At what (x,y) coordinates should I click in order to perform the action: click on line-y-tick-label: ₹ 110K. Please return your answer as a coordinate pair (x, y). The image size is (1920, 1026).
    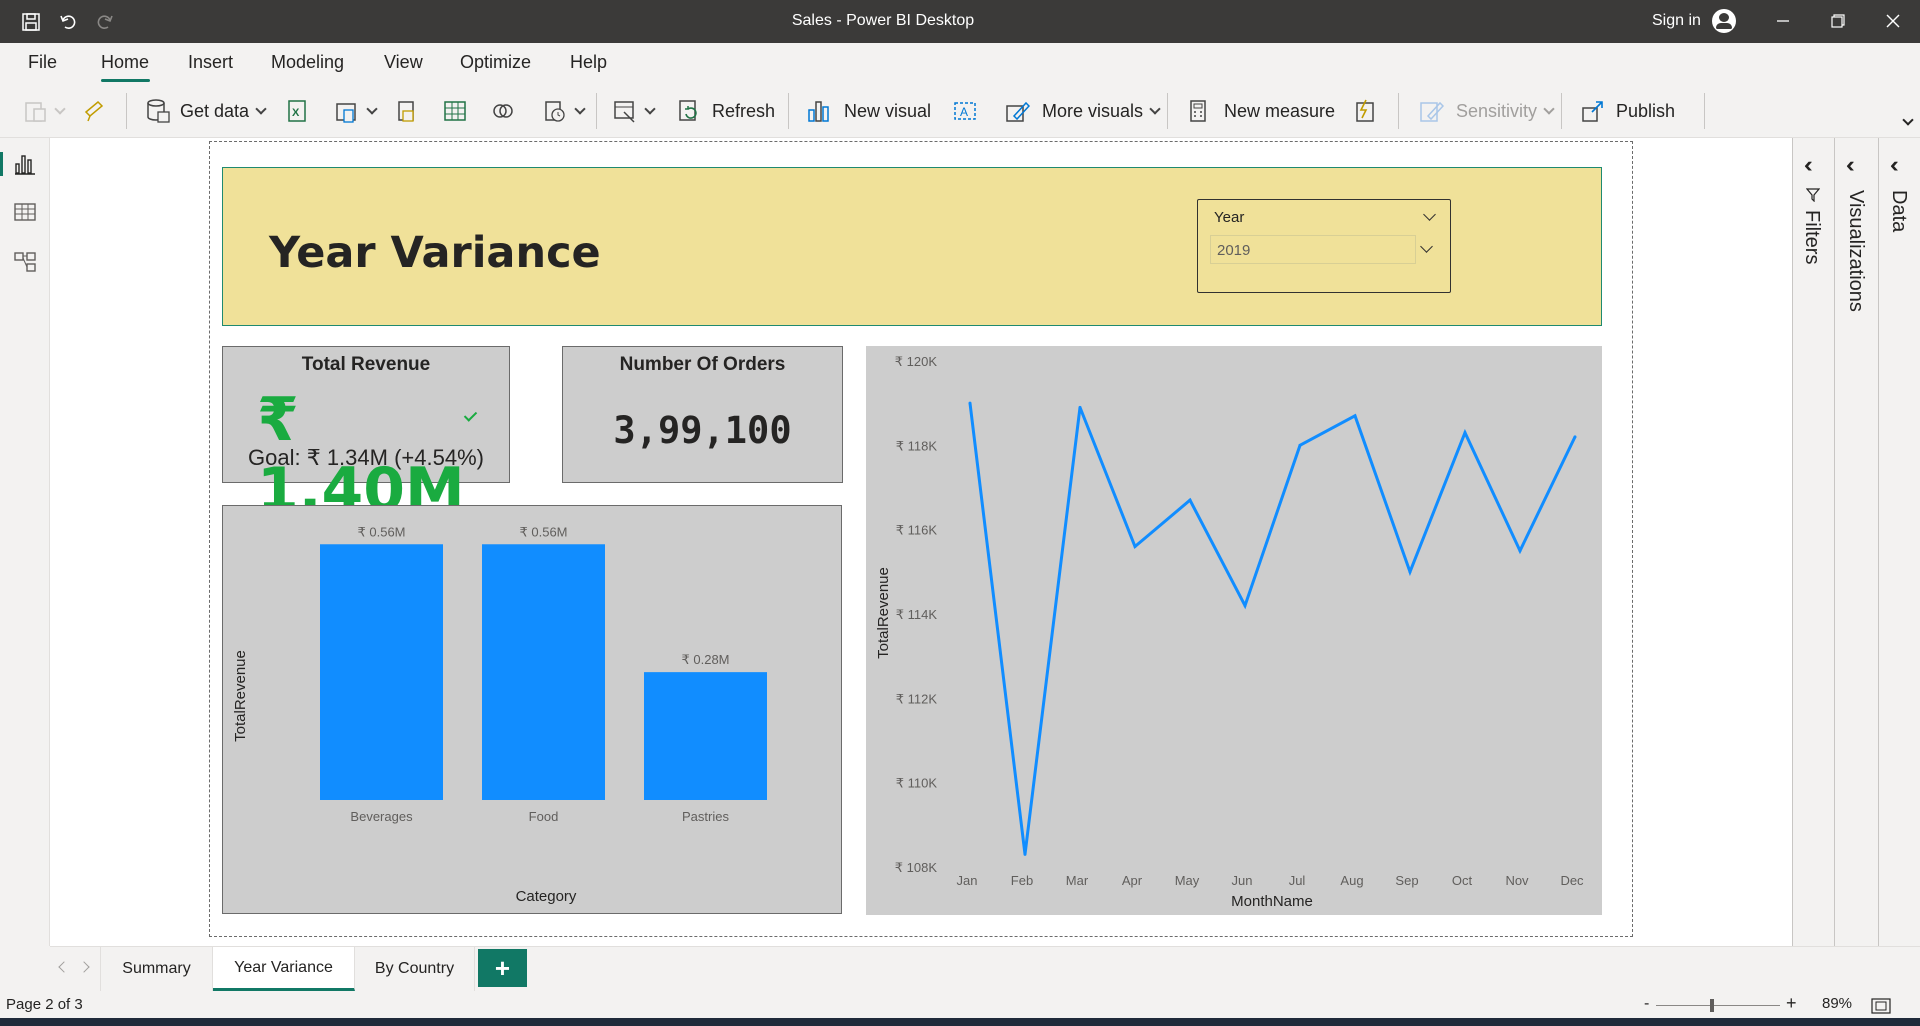
    Looking at the image, I should click on (917, 783).